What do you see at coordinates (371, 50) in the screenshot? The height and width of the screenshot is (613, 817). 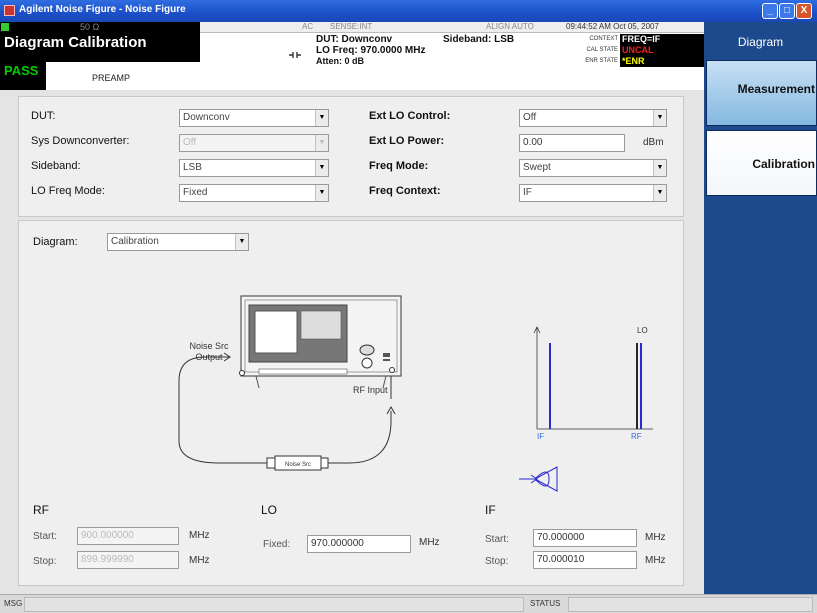 I see `lo-freq-readout: LO Freq: 970.0000 MHz` at bounding box center [371, 50].